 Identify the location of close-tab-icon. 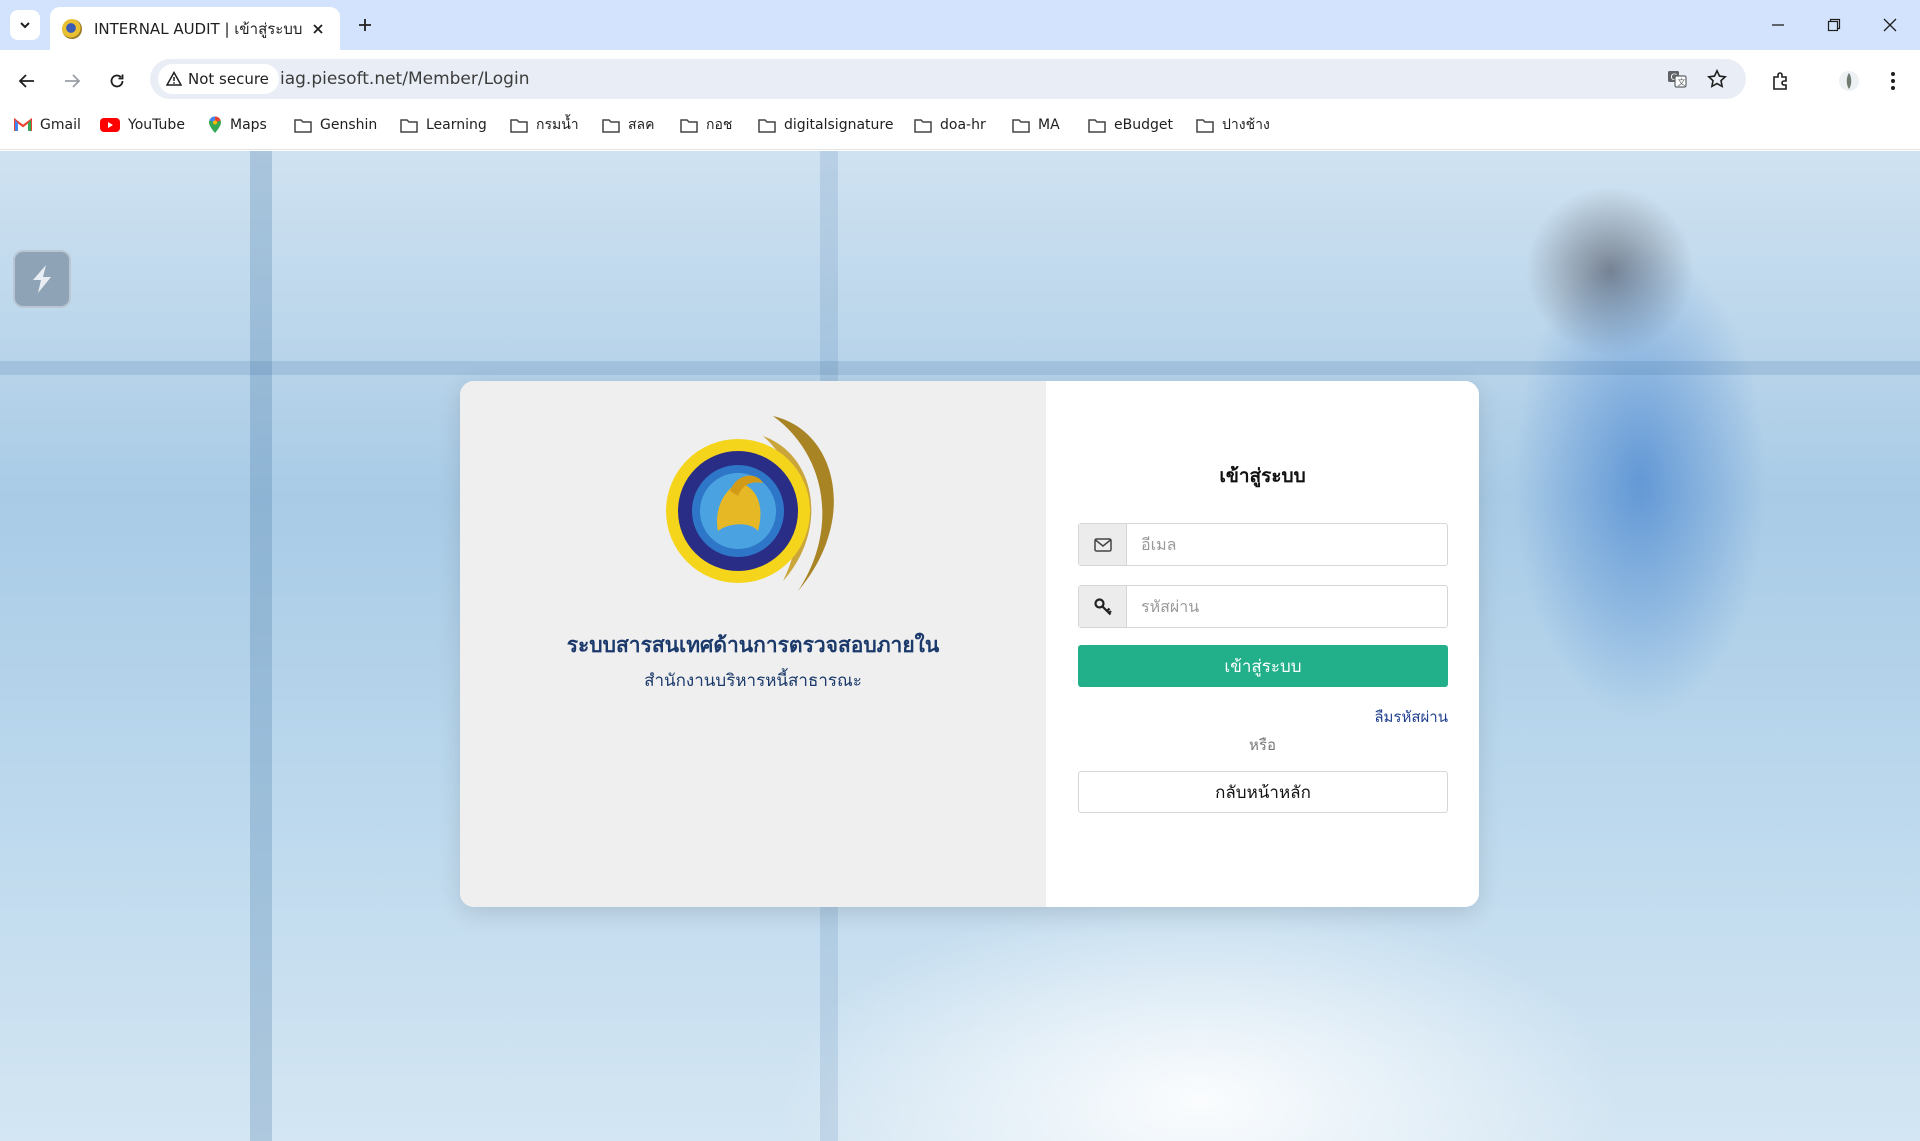
(318, 29).